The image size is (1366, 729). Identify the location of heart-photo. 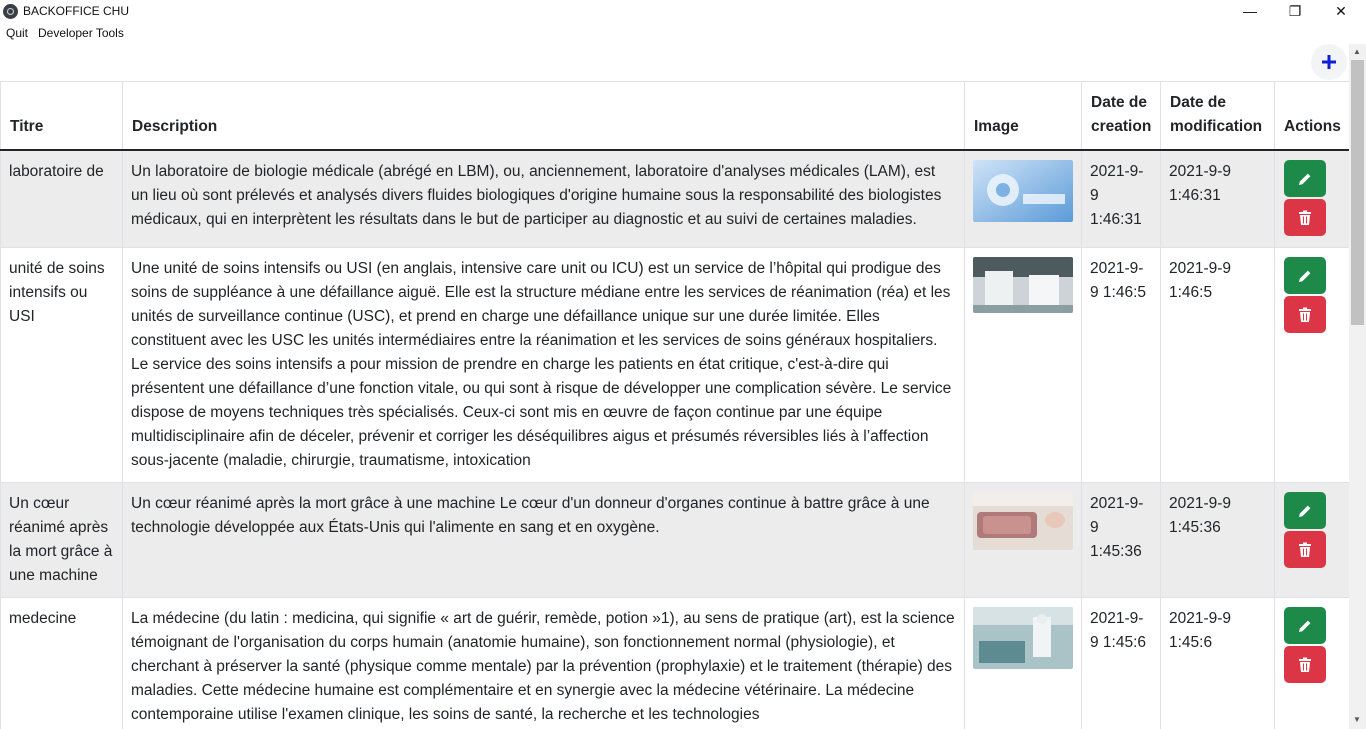
(1023, 521).